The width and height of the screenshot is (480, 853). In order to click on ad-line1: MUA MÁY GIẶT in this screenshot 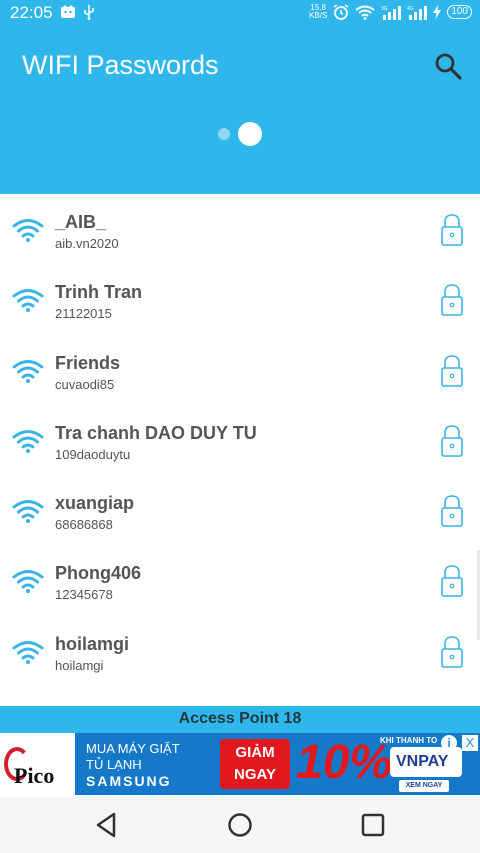, I will do `click(133, 748)`.